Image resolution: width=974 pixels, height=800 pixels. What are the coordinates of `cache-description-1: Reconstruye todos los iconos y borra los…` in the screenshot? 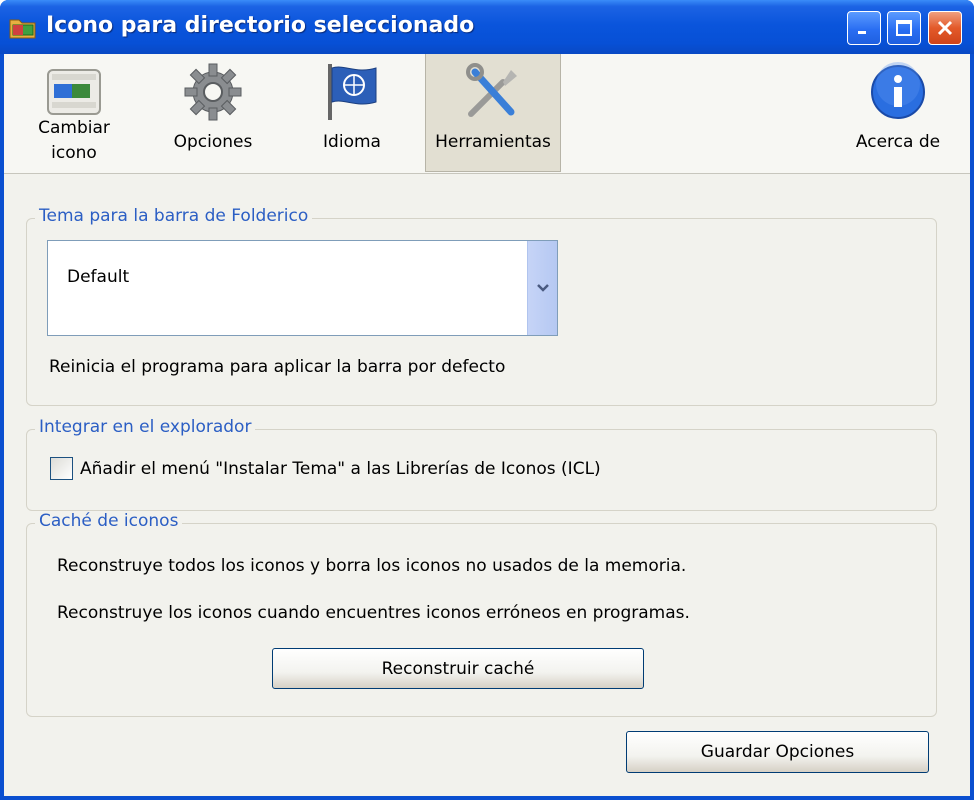 It's located at (372, 566).